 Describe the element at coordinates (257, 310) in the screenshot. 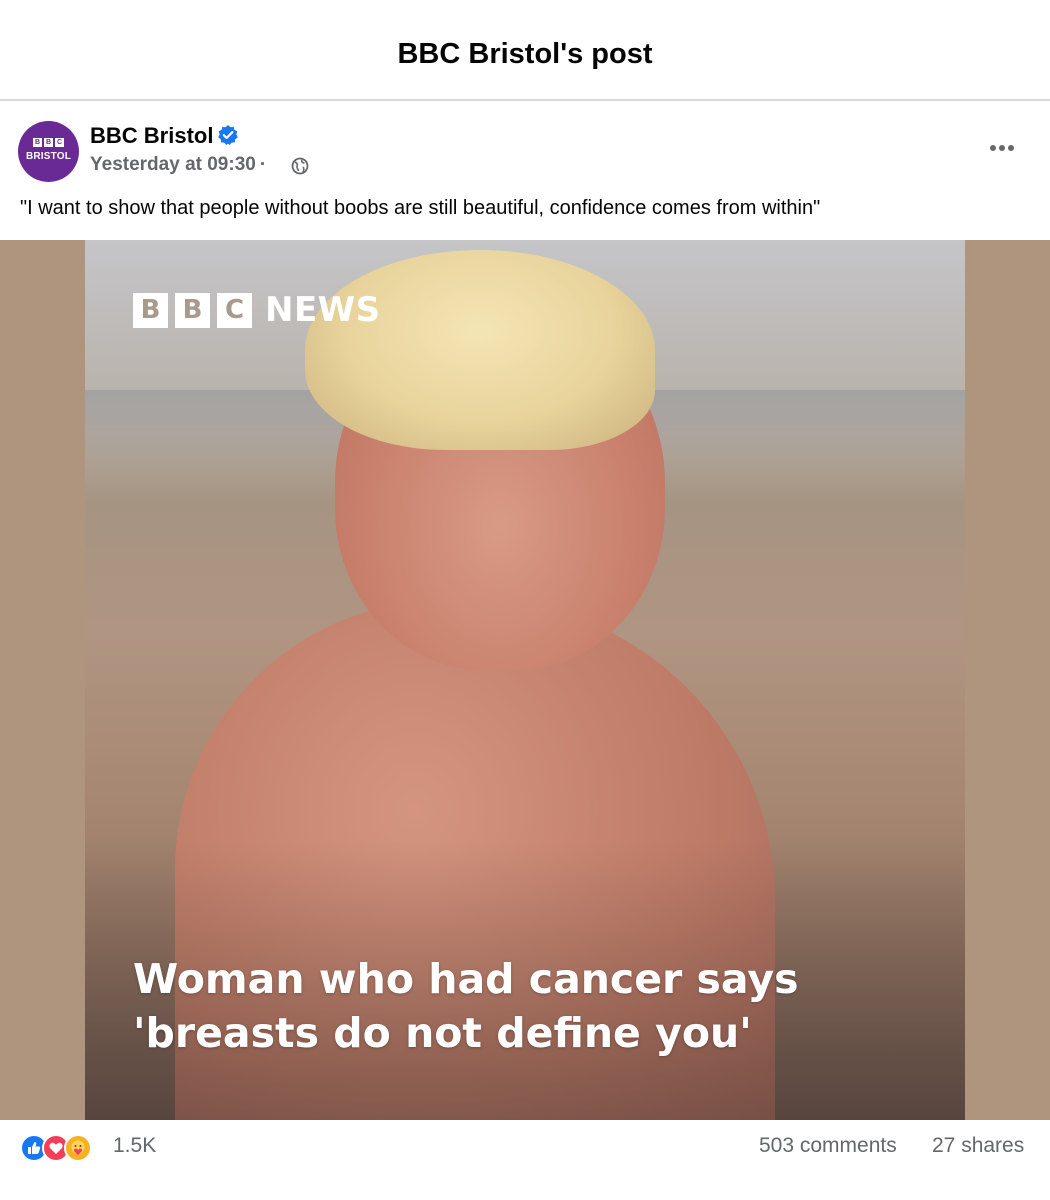

I see `bbc-news-logo: B B C NEWS` at that location.